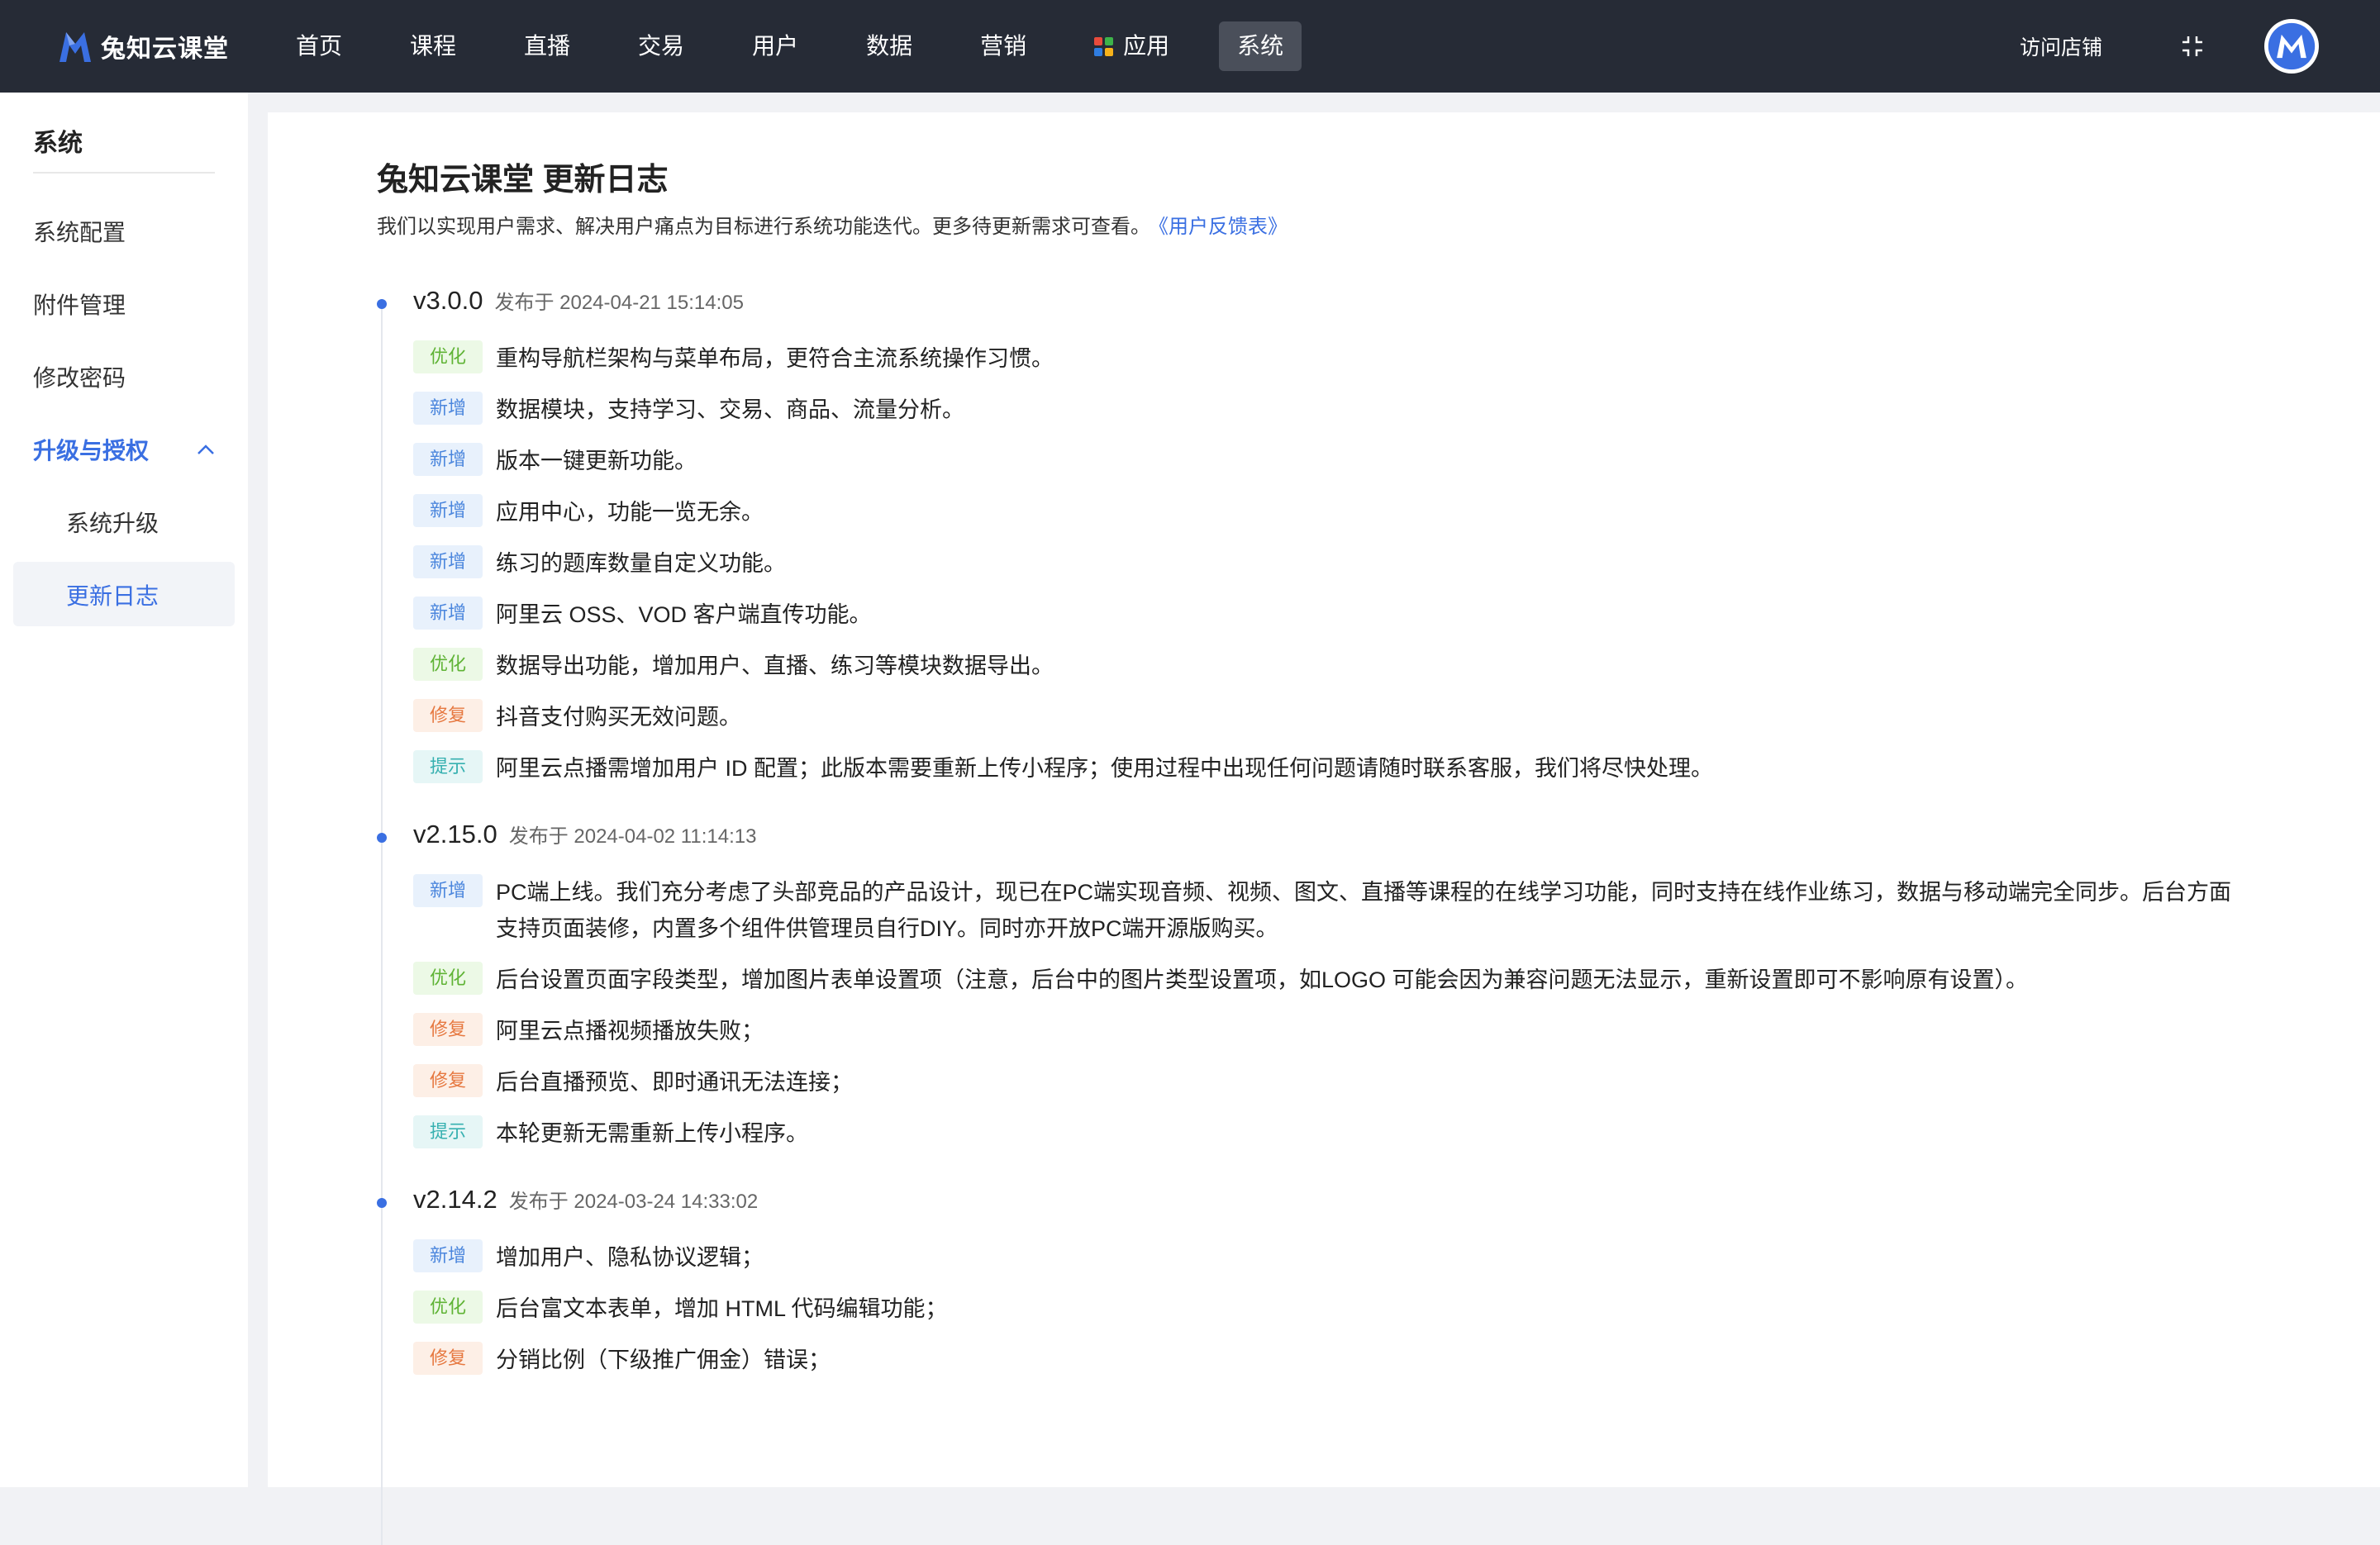 Image resolution: width=2380 pixels, height=1545 pixels. Describe the element at coordinates (91, 451) in the screenshot. I see `sidebar-group-label: 升级与授权` at that location.